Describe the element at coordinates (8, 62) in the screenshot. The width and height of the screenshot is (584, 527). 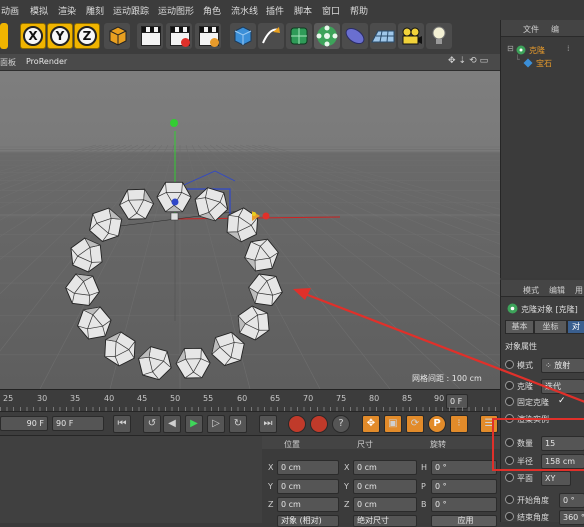
I see `viewport-tab-panel: 面板` at that location.